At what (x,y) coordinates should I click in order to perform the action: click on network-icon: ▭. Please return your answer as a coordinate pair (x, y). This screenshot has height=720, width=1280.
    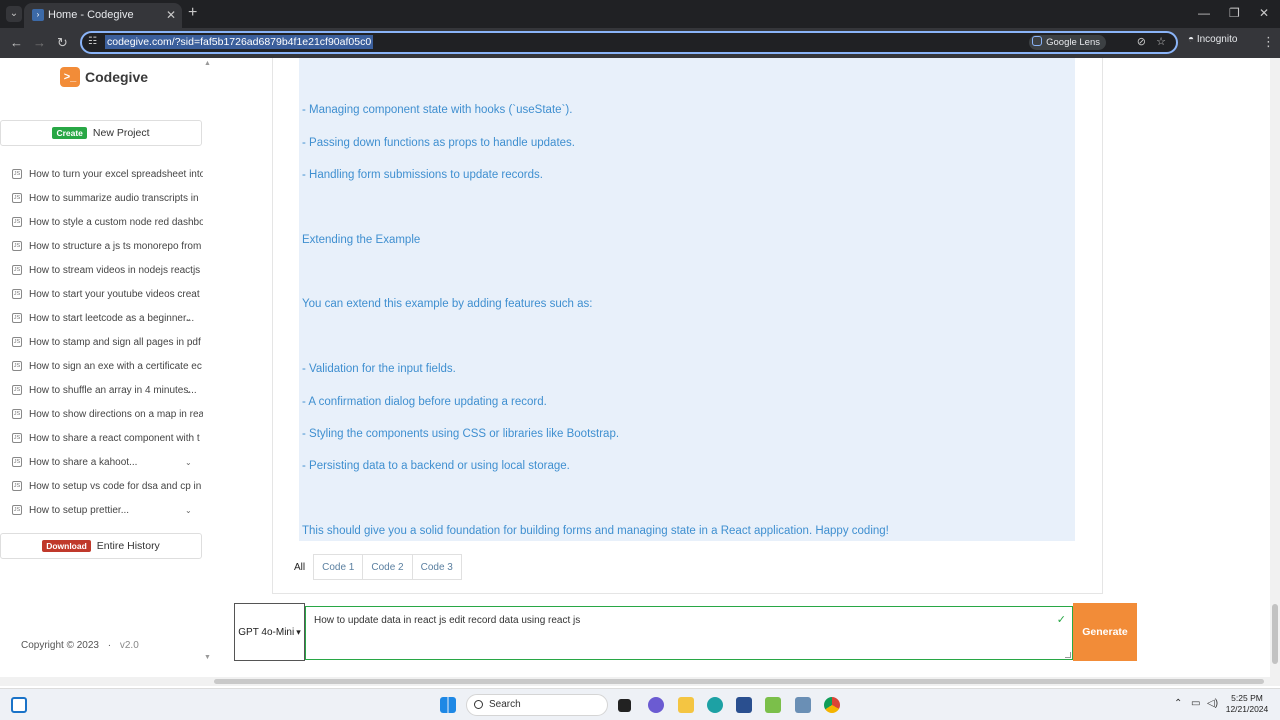
    Looking at the image, I should click on (1195, 703).